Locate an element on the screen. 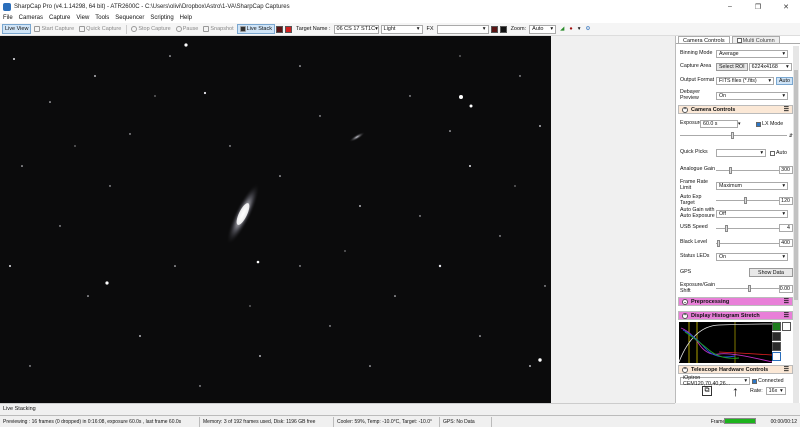  menu-capture: Capture is located at coordinates (59, 18).